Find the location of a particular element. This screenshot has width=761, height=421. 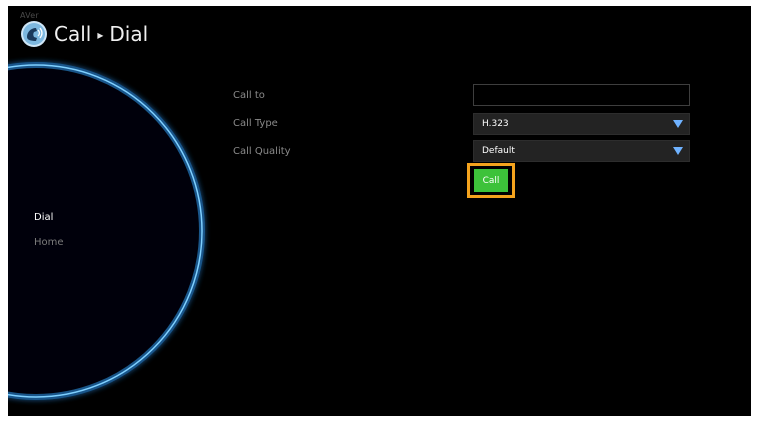

call-button-highlight: Call is located at coordinates (491, 180).